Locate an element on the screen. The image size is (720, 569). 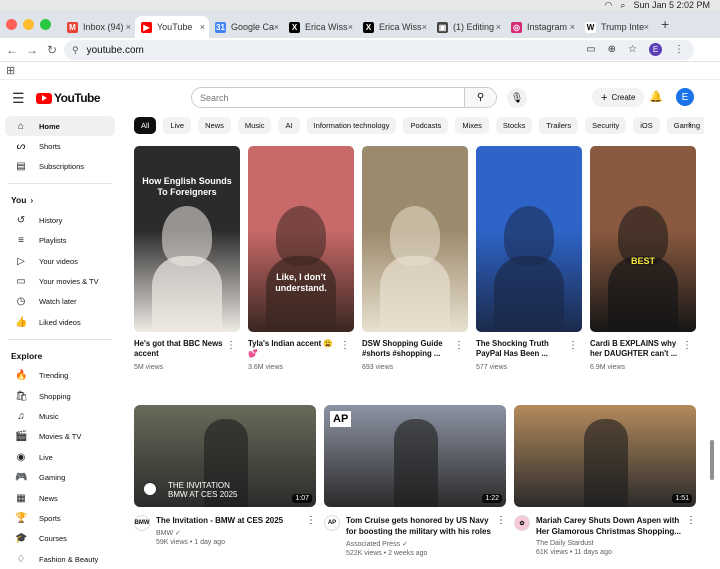
sidebar-item-playlists: ≡ Playlists is located at coordinates (60, 241).